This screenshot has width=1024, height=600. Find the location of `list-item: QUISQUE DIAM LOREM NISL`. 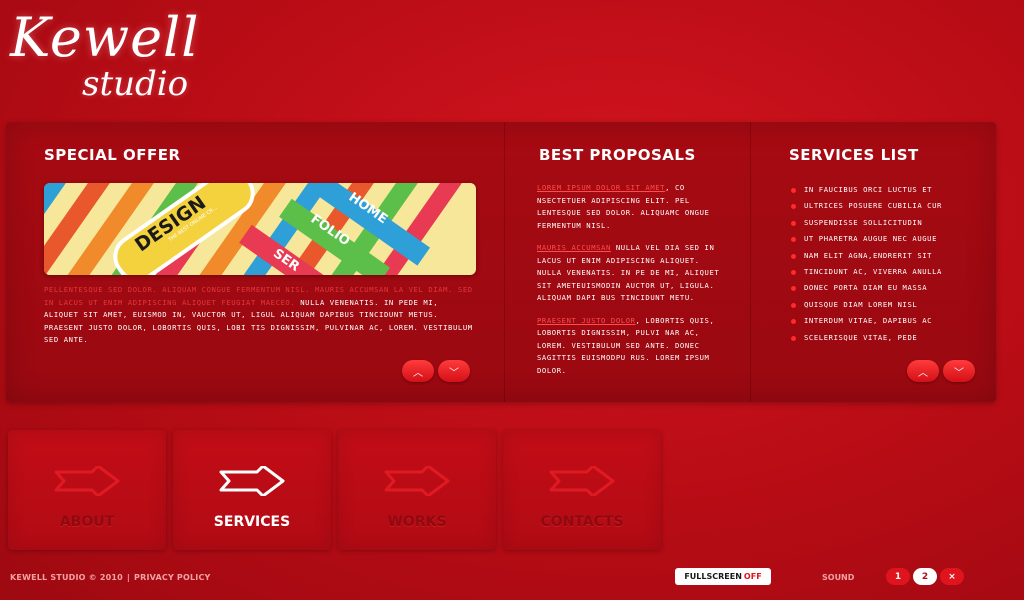

list-item: QUISQUE DIAM LOREM NISL is located at coordinates (866, 305).